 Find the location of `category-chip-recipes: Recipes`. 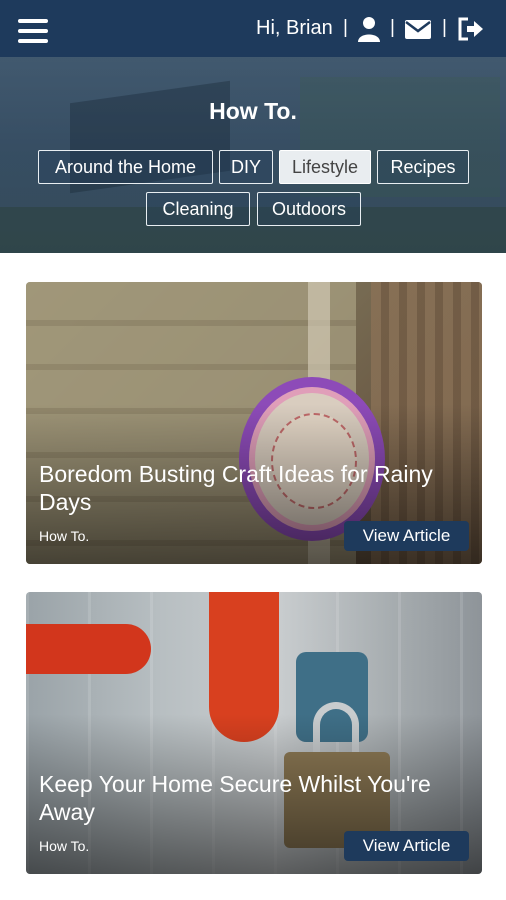

category-chip-recipes: Recipes is located at coordinates (423, 167).